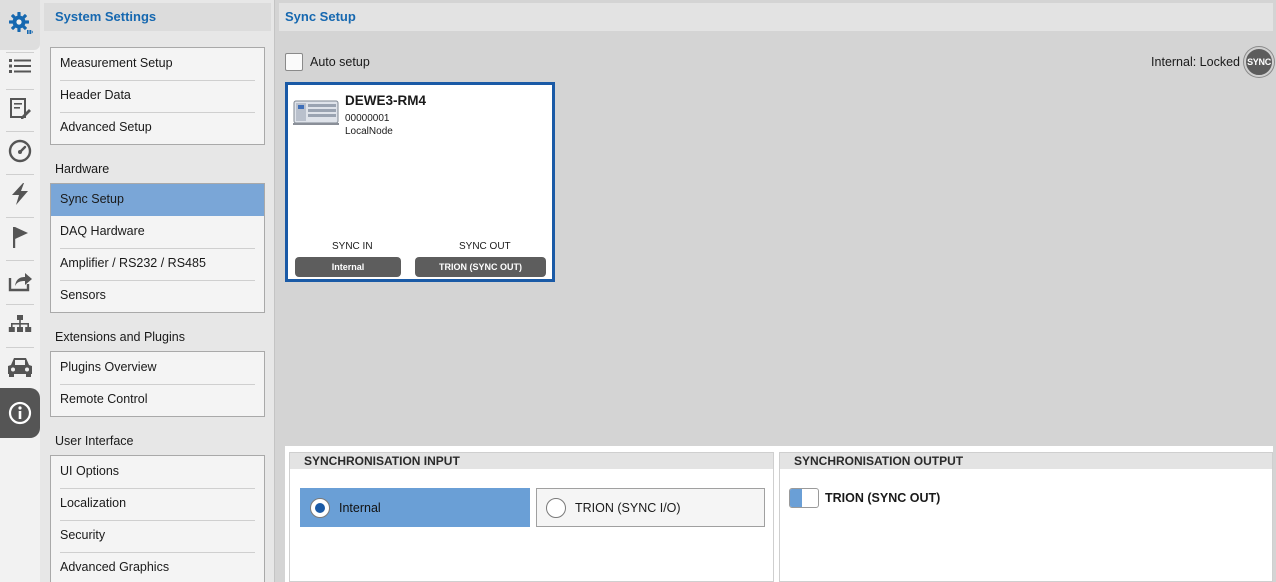 The height and width of the screenshot is (582, 1276). Describe the element at coordinates (485, 246) in the screenshot. I see `sync-out-label: SYNC OUT` at that location.